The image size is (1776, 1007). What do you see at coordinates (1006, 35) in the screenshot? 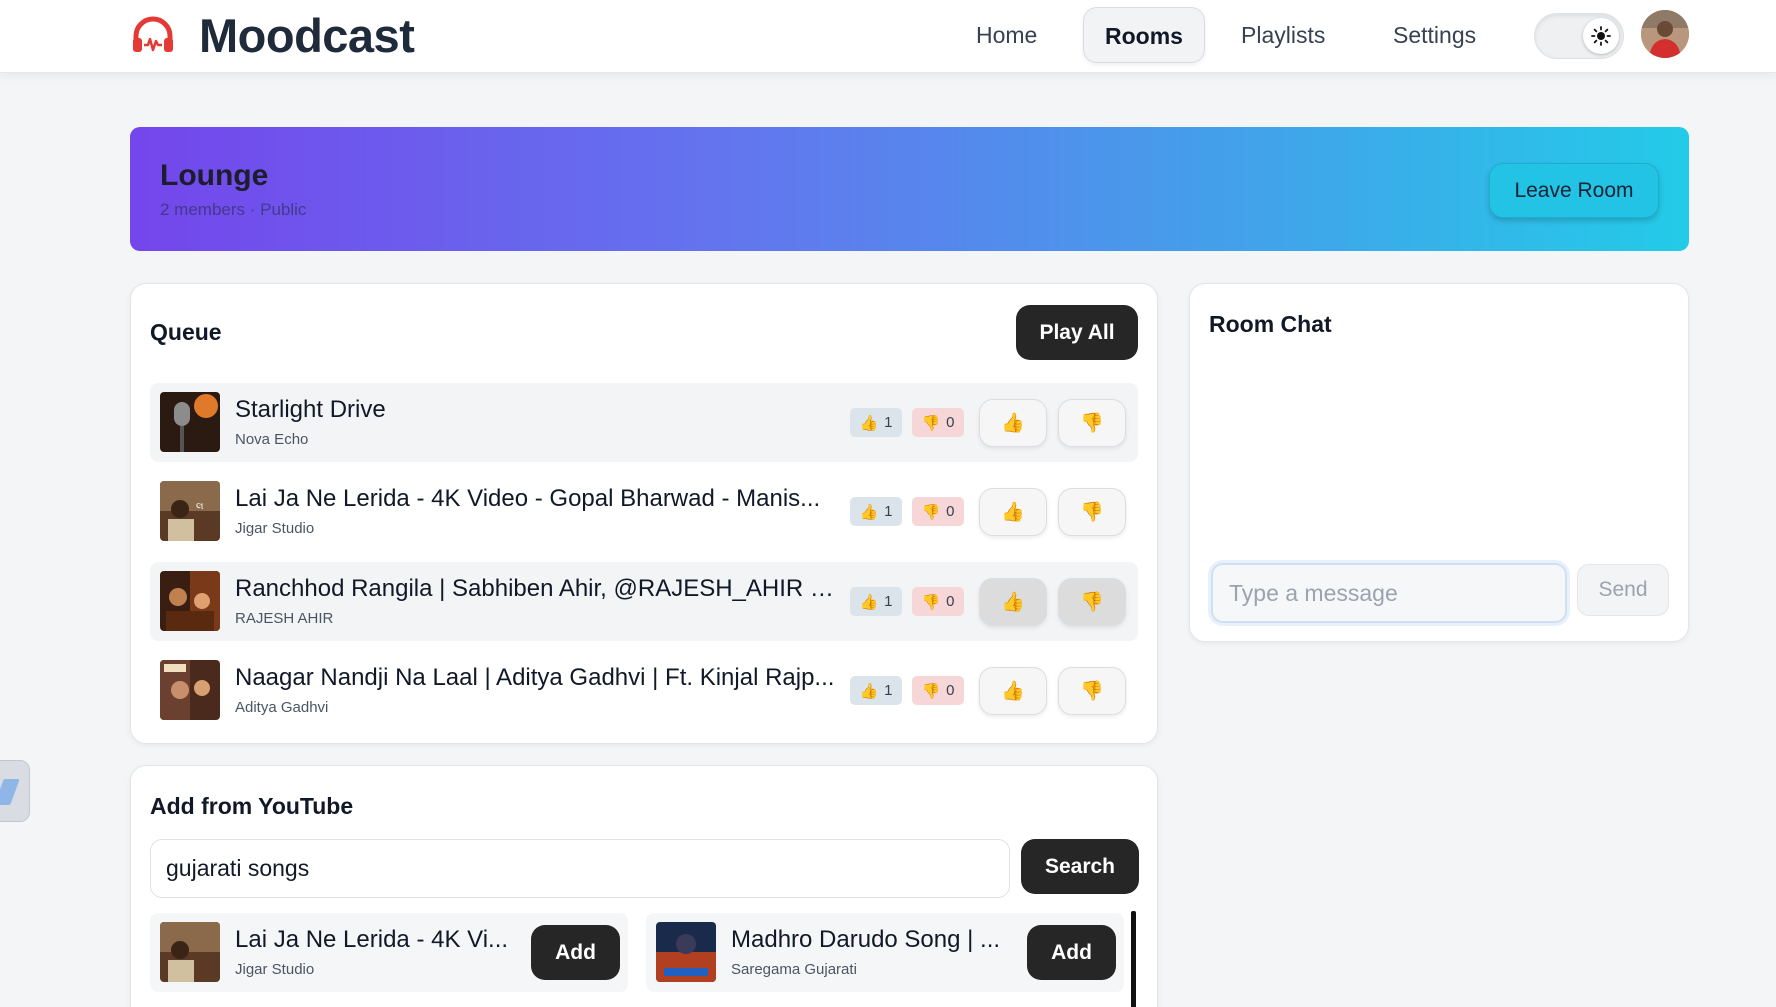
I see `nav-home: Home` at bounding box center [1006, 35].